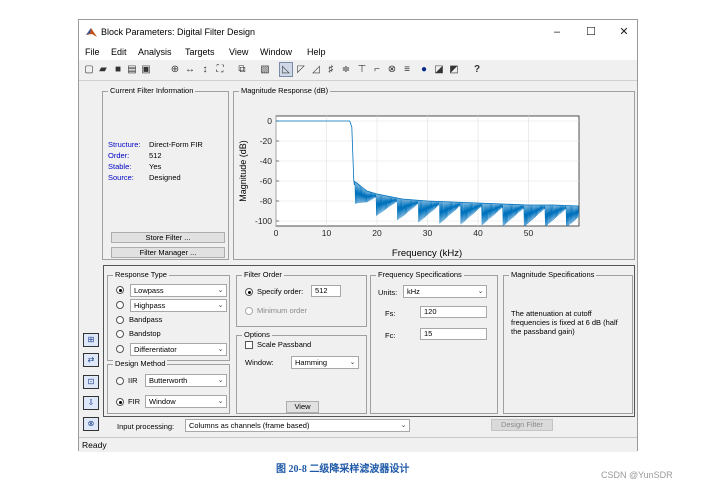 This screenshot has width=705, height=488. I want to click on coefficients-icon: ≡, so click(407, 69).